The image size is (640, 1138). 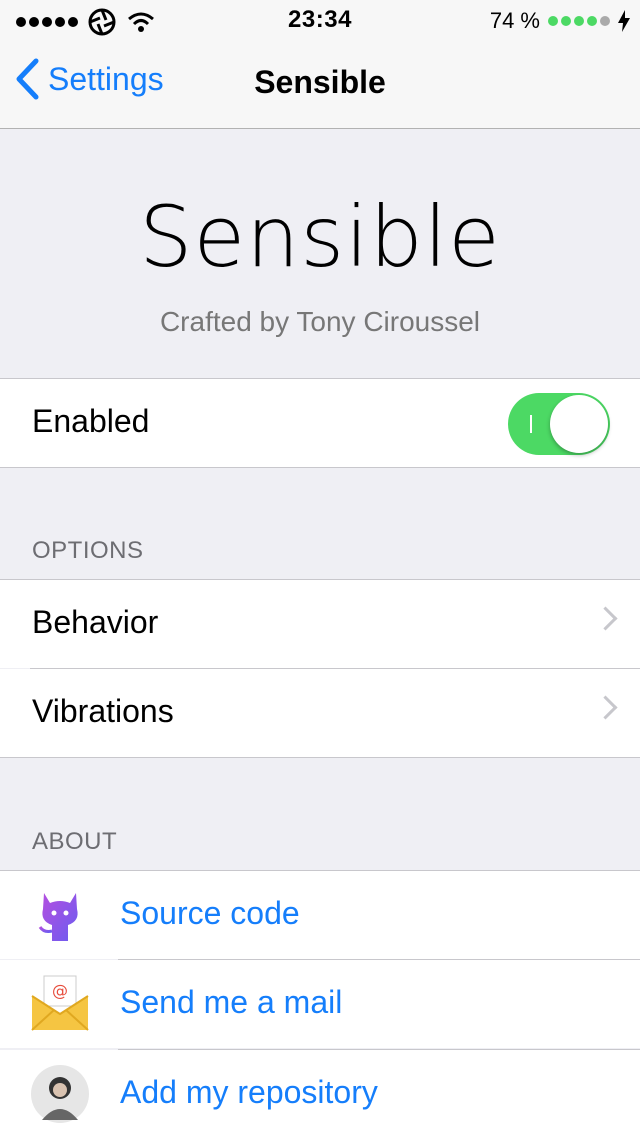 I want to click on status-bar: 23:34 74 %, so click(x=320, y=20).